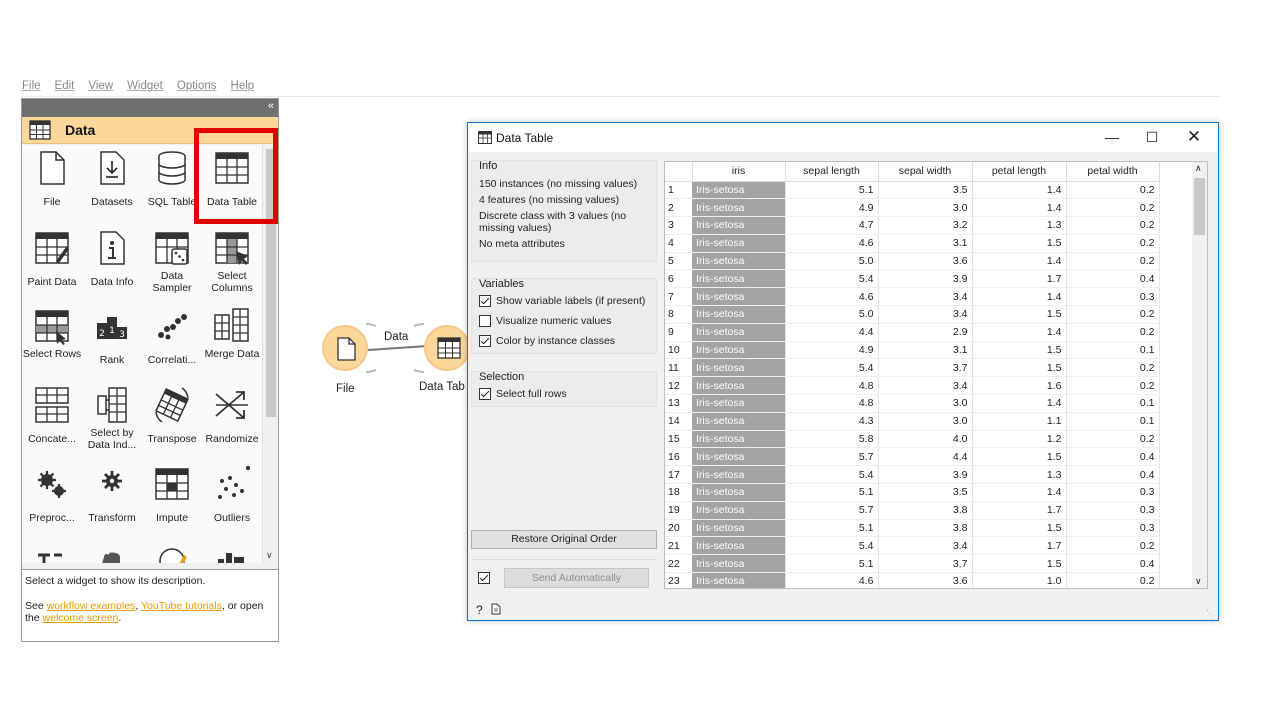 This screenshot has height=720, width=1280. I want to click on minimize-button: —, so click(1112, 137).